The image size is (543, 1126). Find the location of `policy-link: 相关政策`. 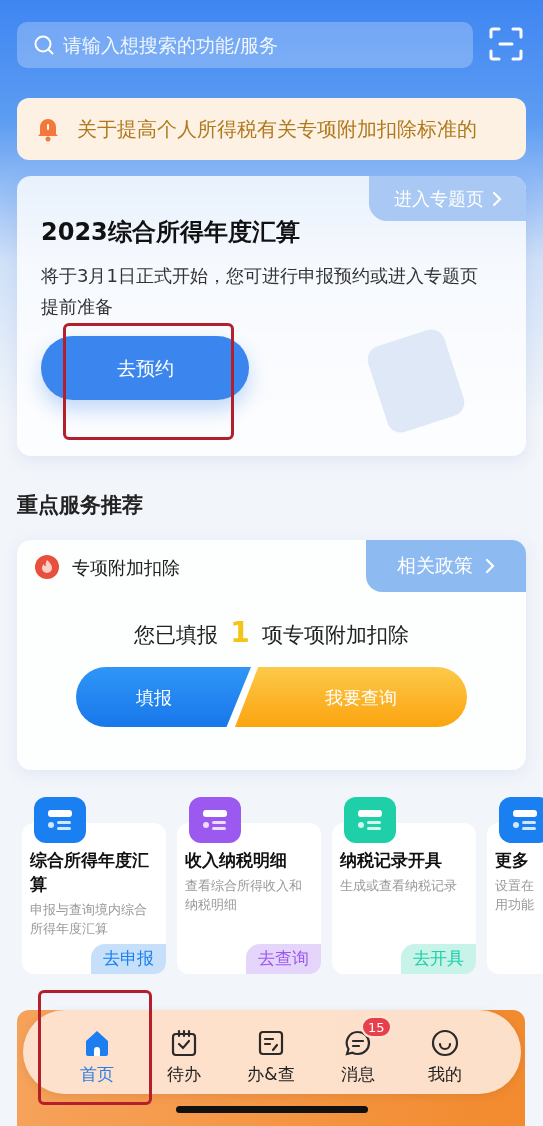

policy-link: 相关政策 is located at coordinates (446, 565).